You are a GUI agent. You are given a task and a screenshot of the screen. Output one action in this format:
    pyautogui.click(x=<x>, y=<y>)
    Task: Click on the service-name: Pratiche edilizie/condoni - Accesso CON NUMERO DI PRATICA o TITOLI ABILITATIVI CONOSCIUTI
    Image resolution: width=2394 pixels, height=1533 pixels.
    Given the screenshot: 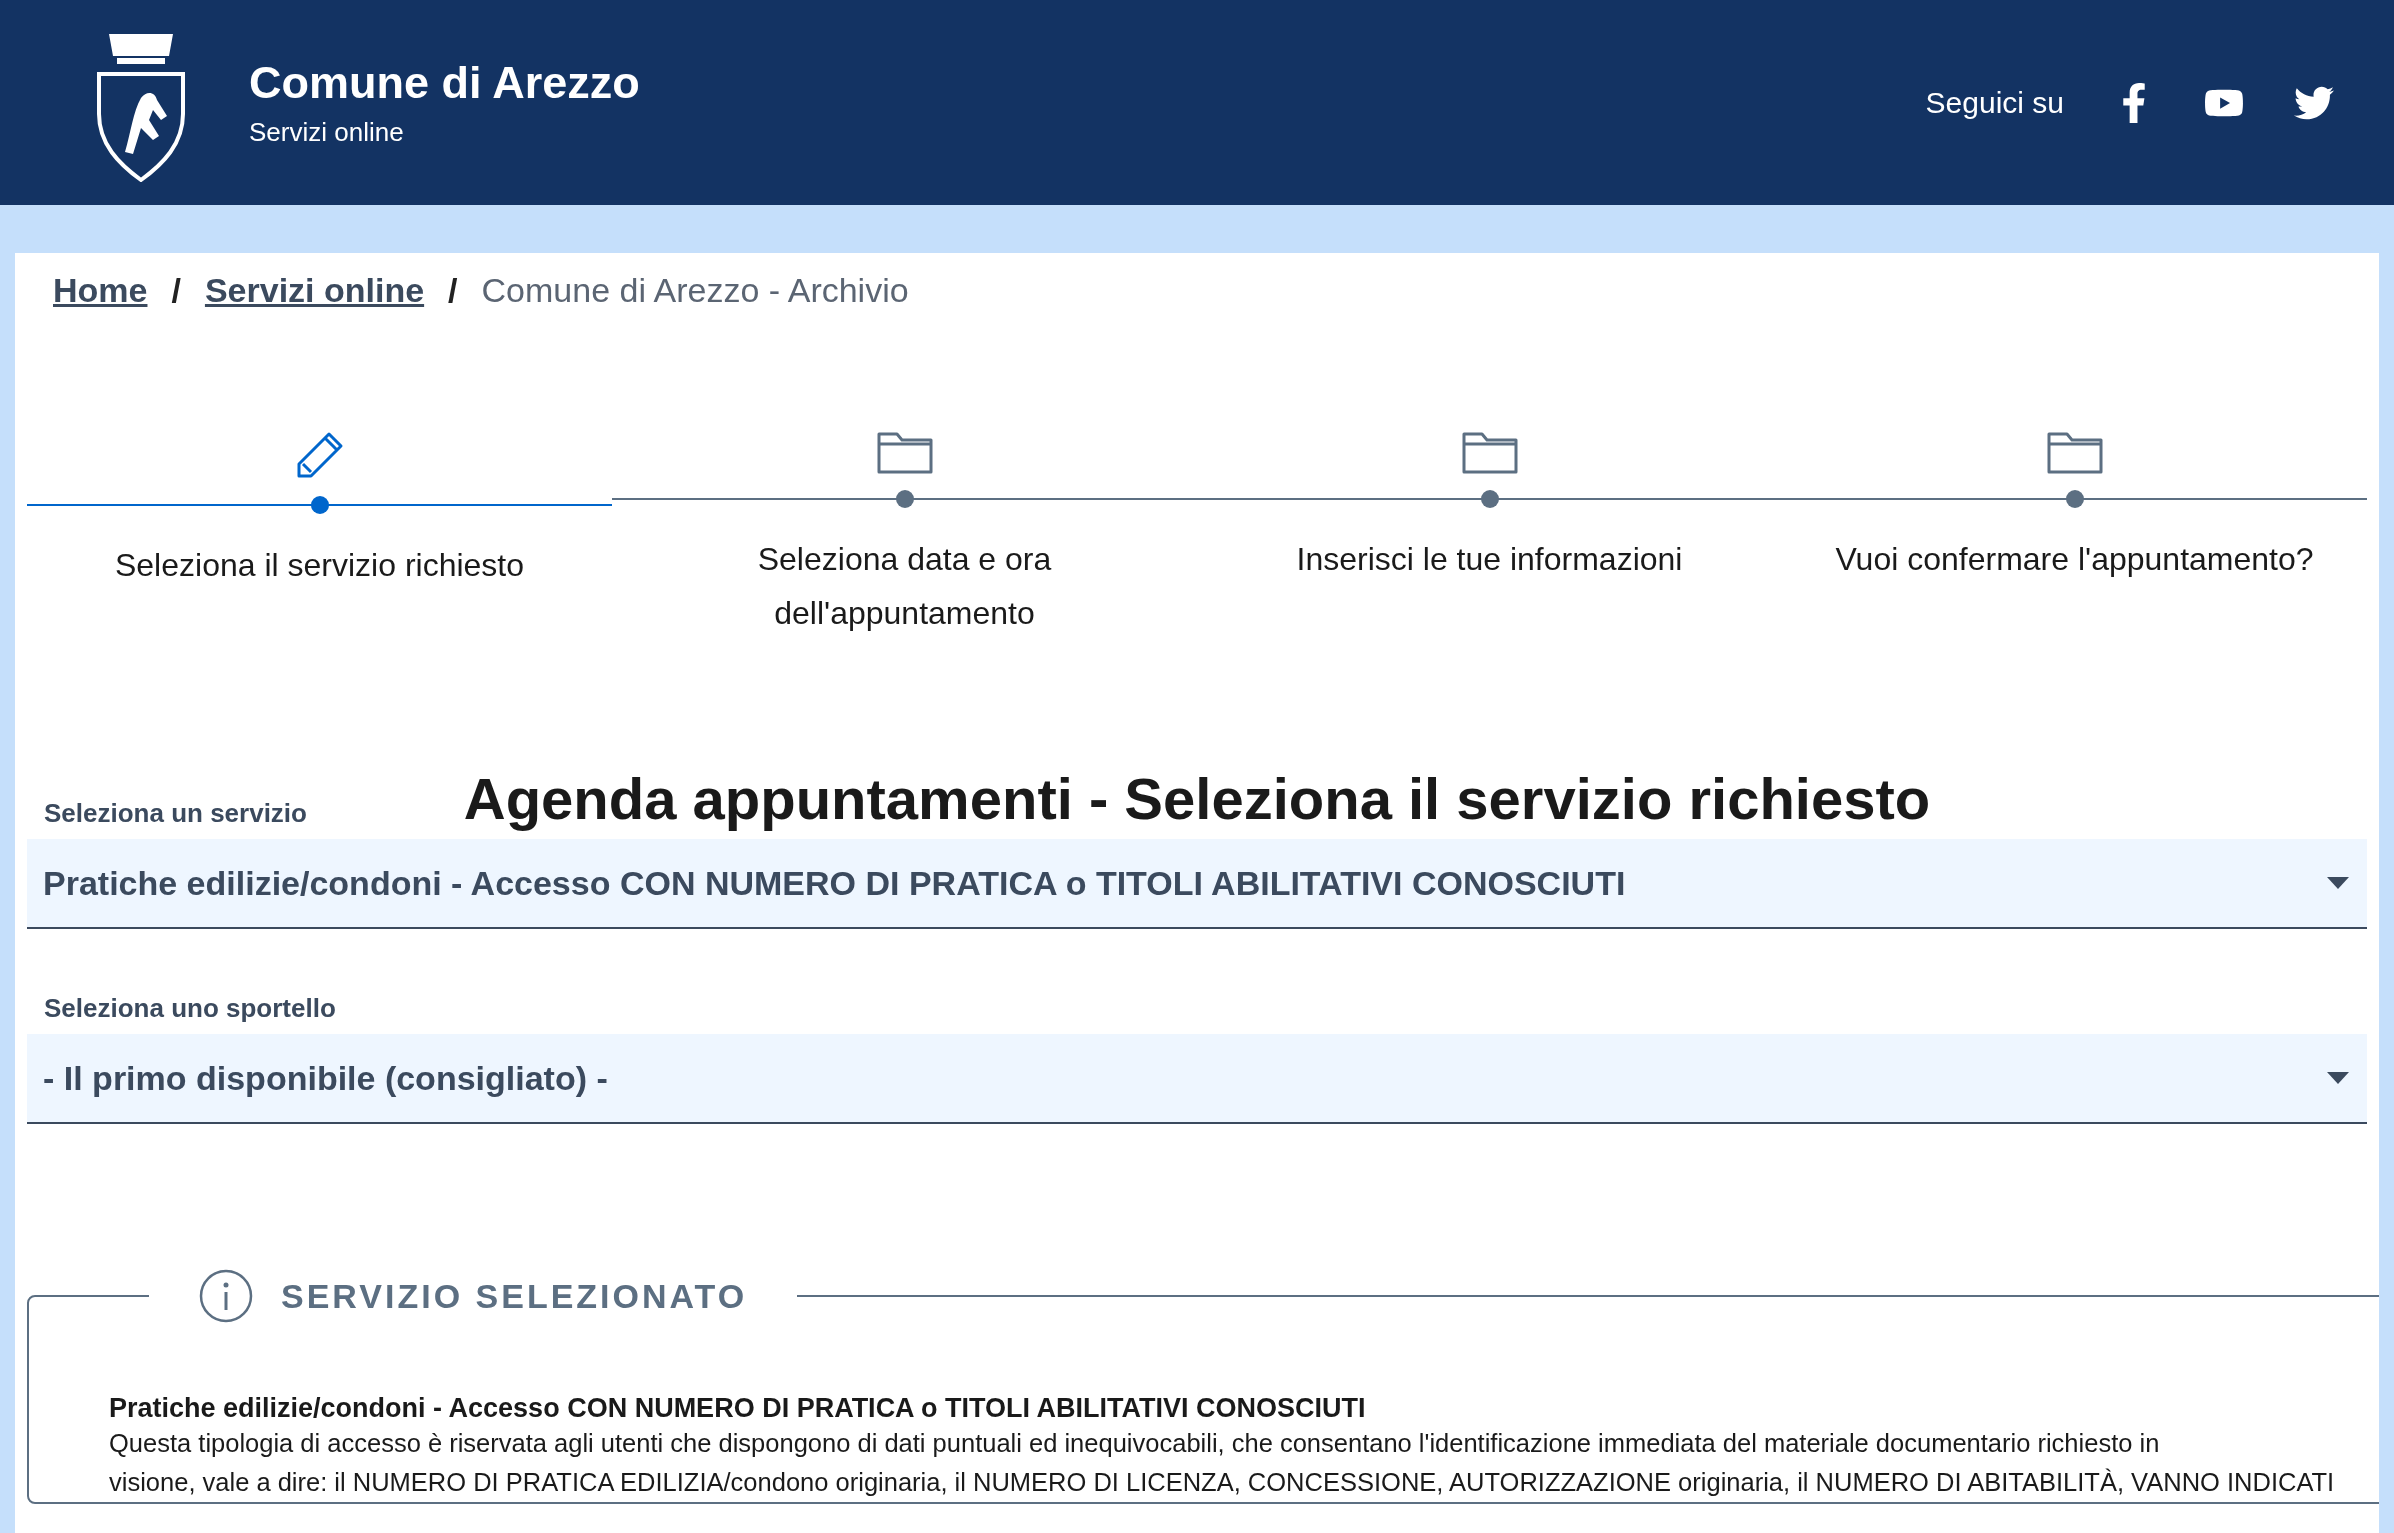 What is the action you would take?
    pyautogui.click(x=738, y=1408)
    